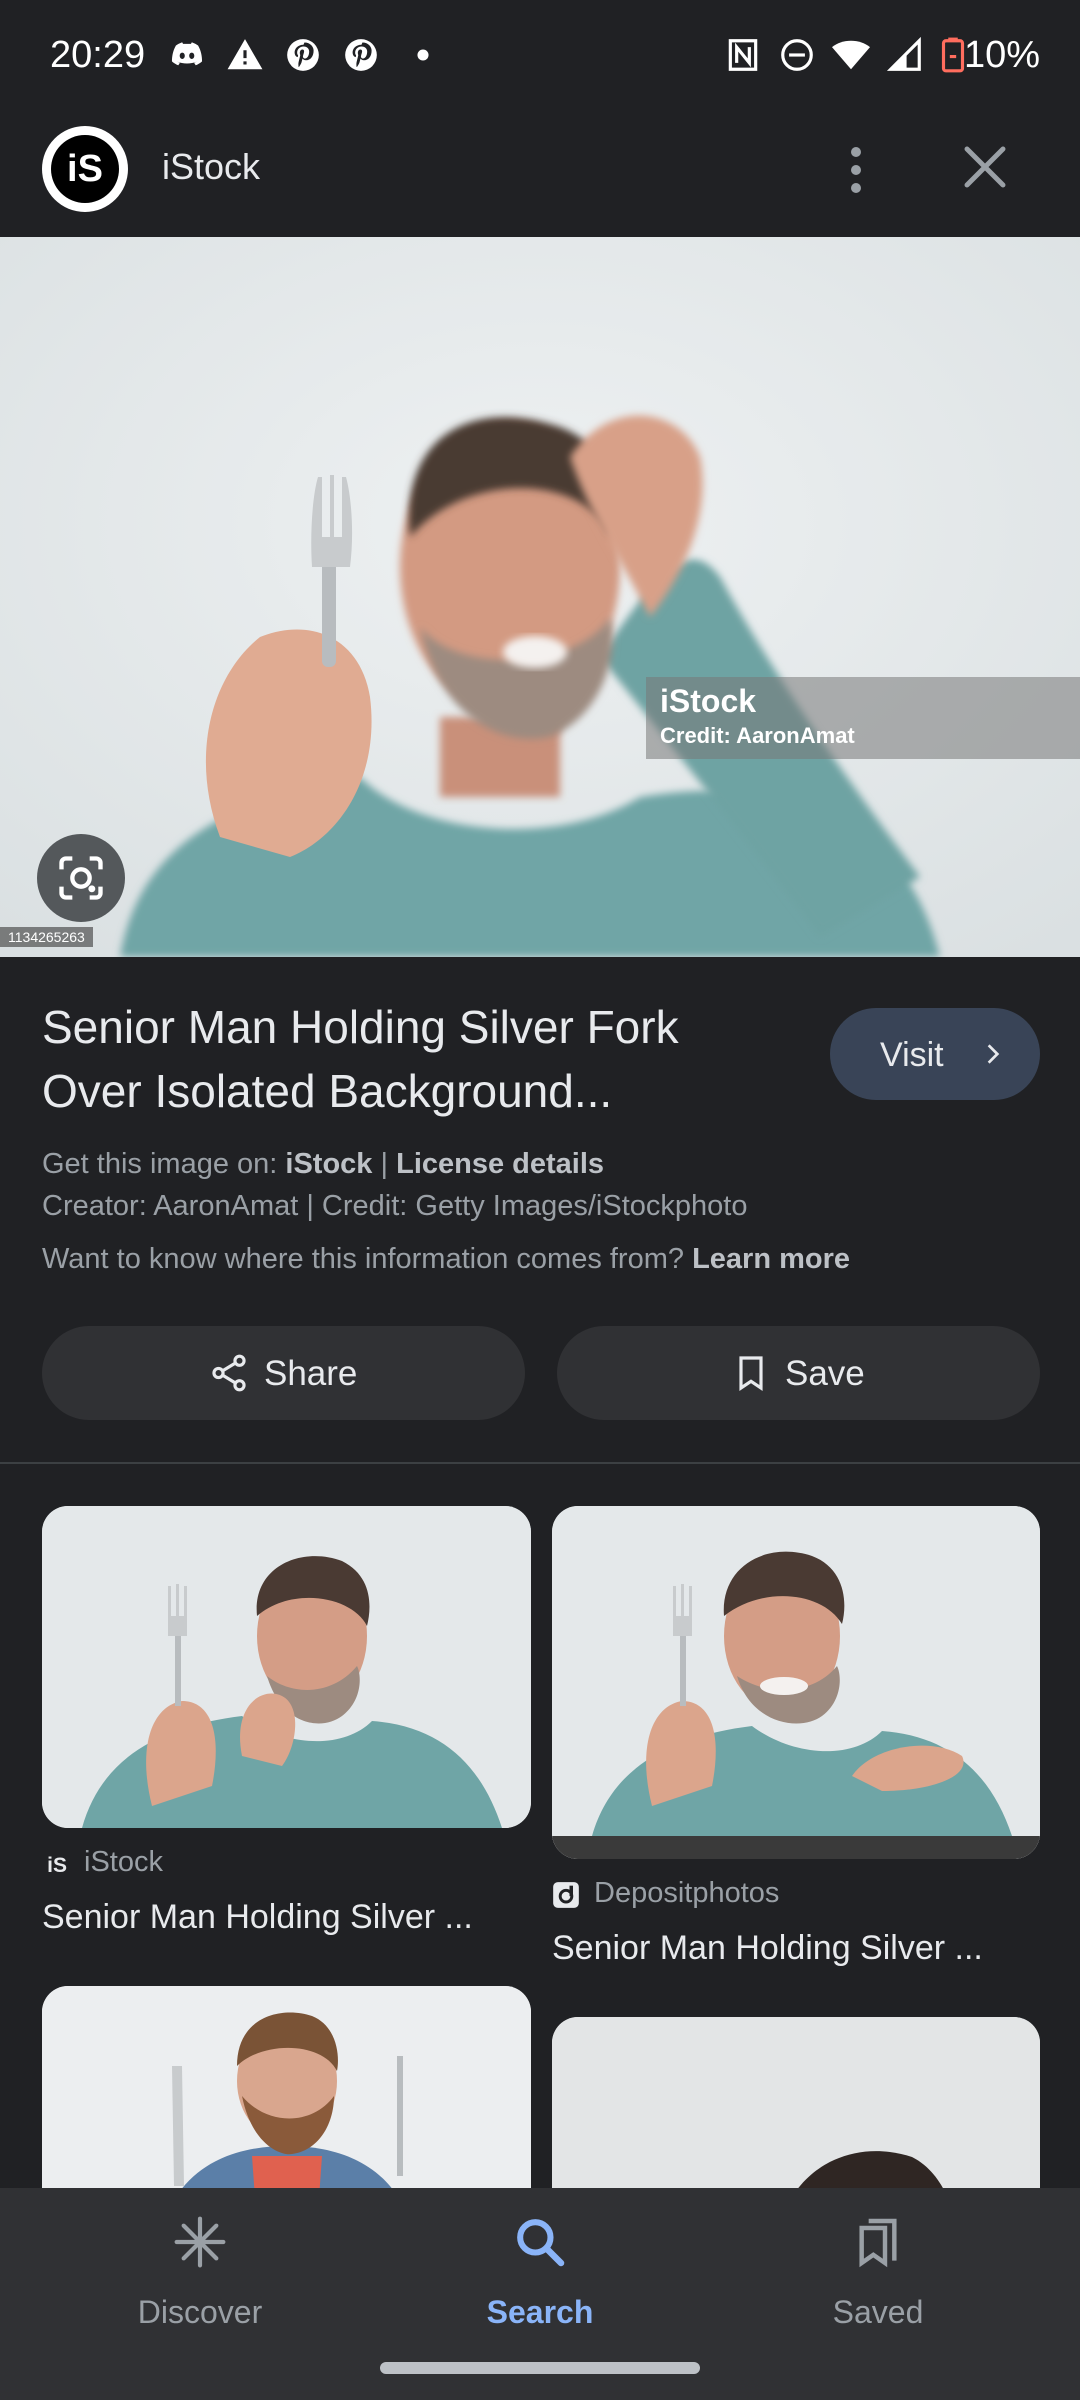 This screenshot has height=2400, width=1080. Describe the element at coordinates (423, 55) in the screenshot. I see `more-notifications-dot-icon` at that location.